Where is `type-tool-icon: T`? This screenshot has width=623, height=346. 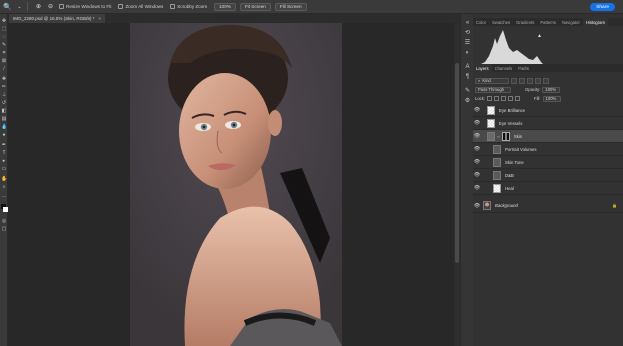
type-tool-icon: T is located at coordinates (4, 153).